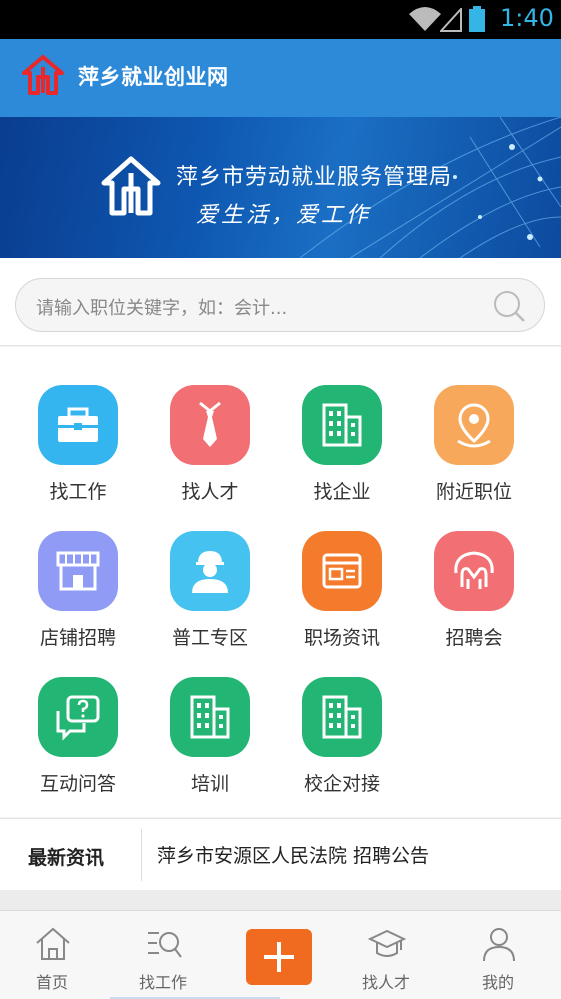  What do you see at coordinates (53, 943) in the screenshot?
I see `home-icon` at bounding box center [53, 943].